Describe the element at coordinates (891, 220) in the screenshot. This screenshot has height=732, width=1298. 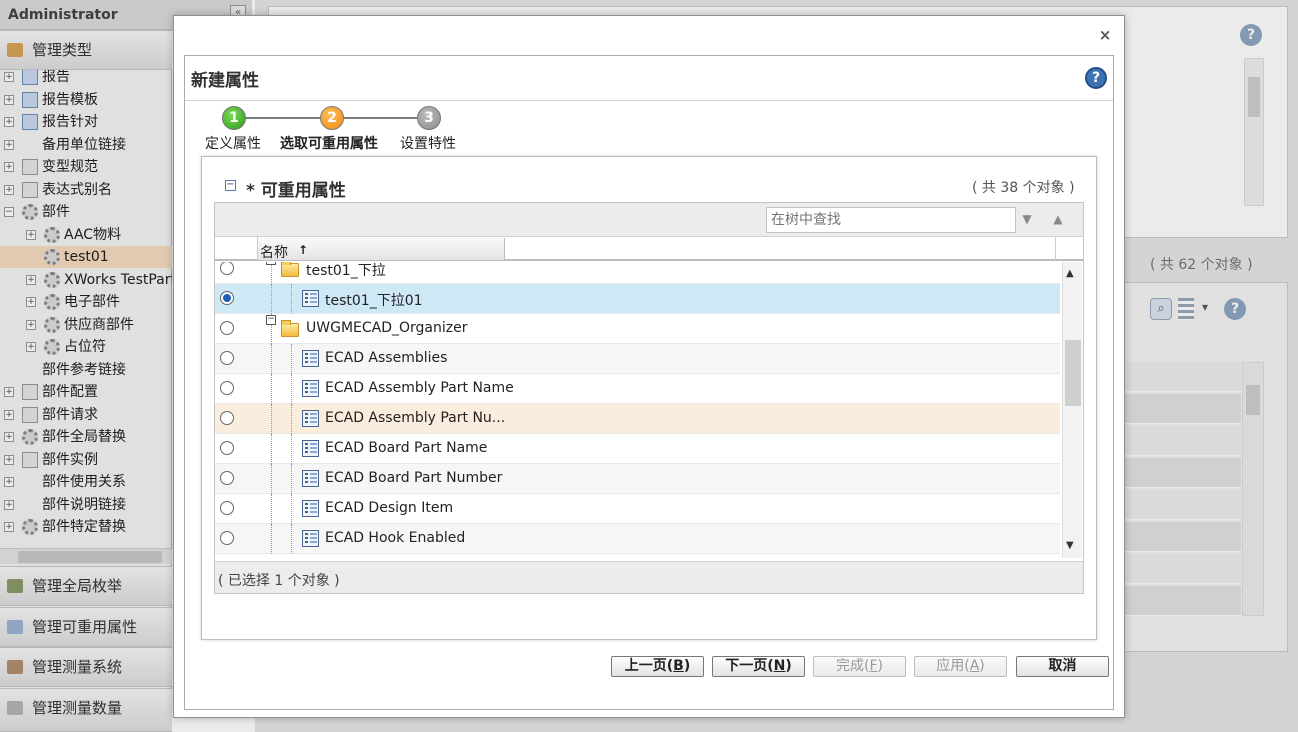
I see `tree-search-input` at that location.